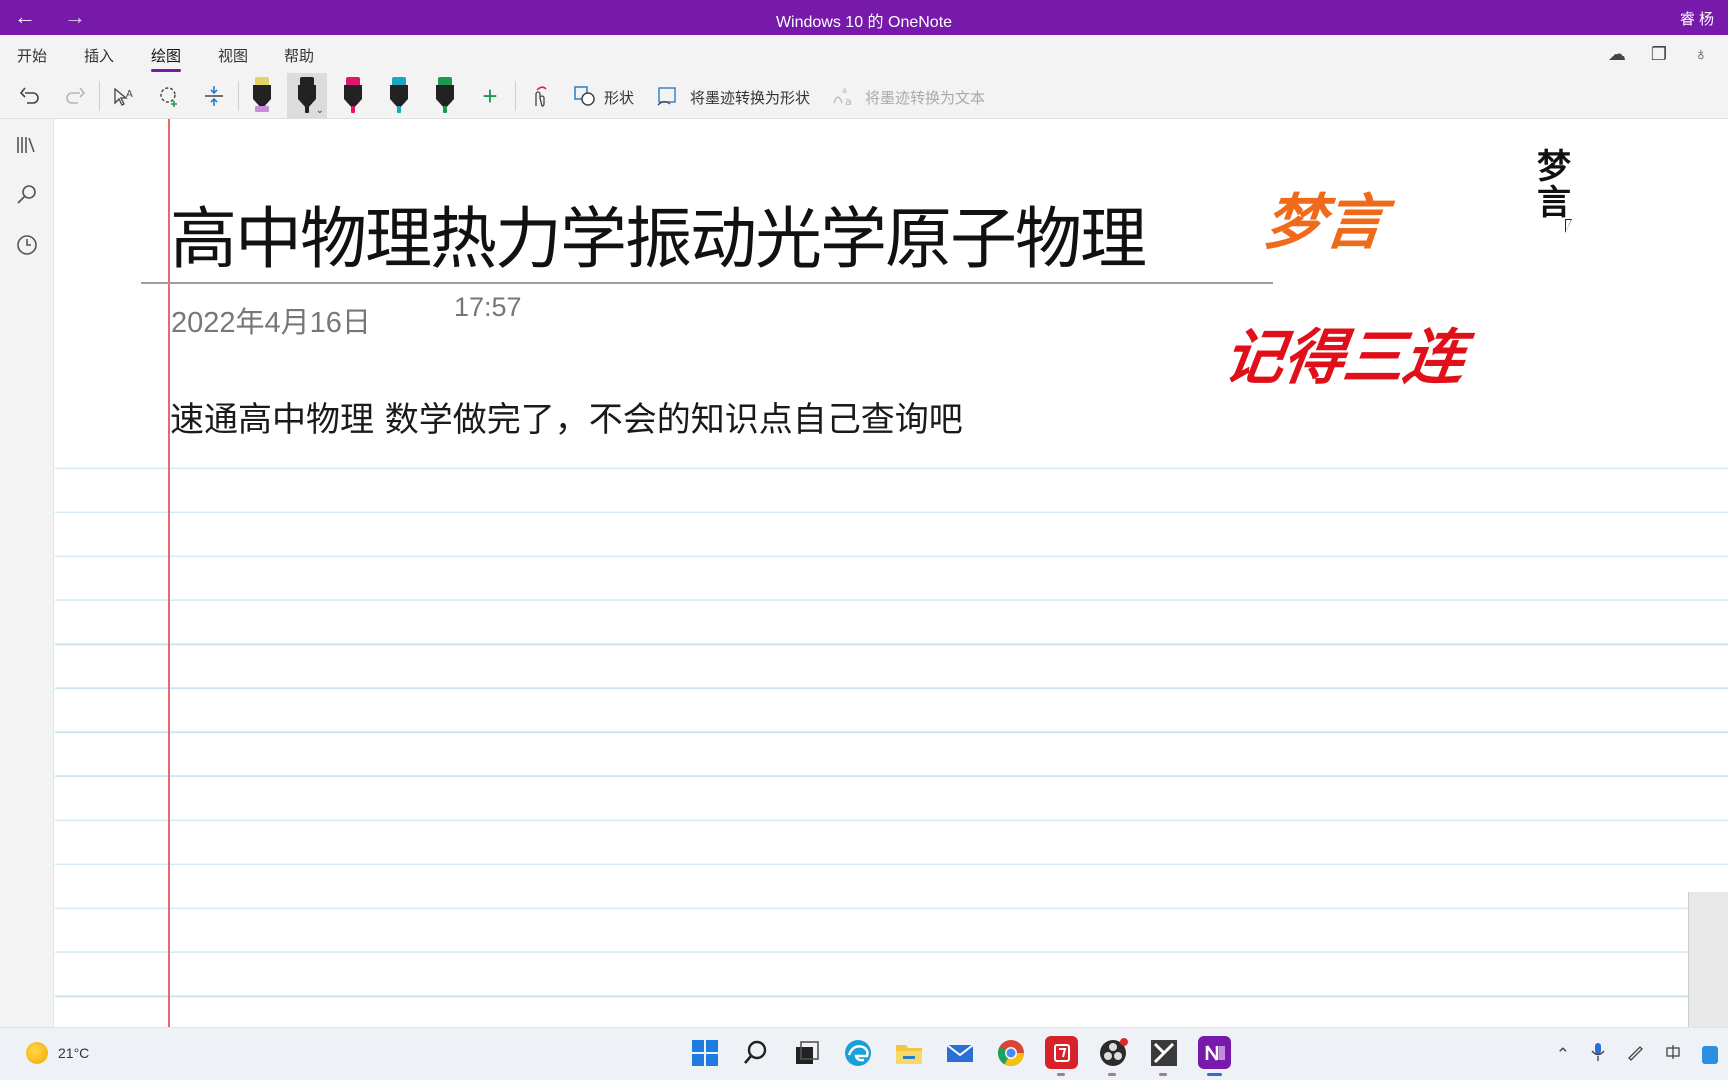 The width and height of the screenshot is (1728, 1080). Describe the element at coordinates (74, 1053) in the screenshot. I see `weather-temperature: 21°C` at that location.